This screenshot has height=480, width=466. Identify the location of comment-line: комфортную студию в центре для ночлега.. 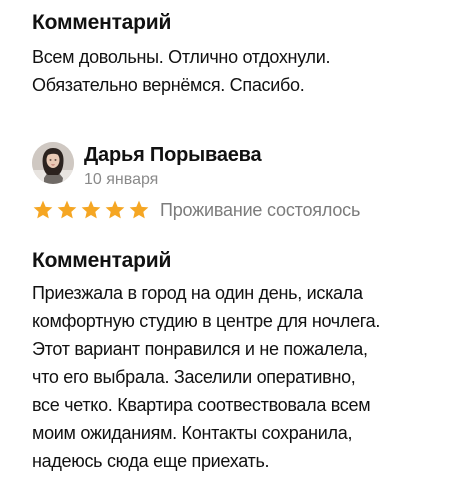
(206, 321).